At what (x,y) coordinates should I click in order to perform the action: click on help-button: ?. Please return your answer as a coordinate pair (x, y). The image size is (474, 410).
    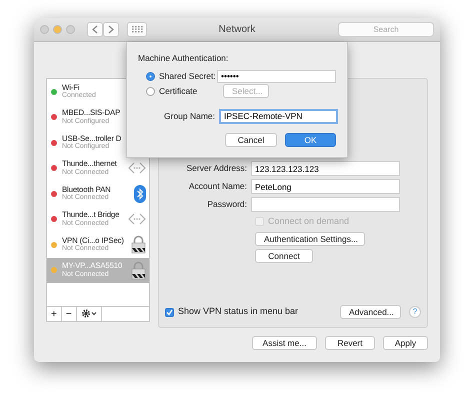
    Looking at the image, I should click on (415, 312).